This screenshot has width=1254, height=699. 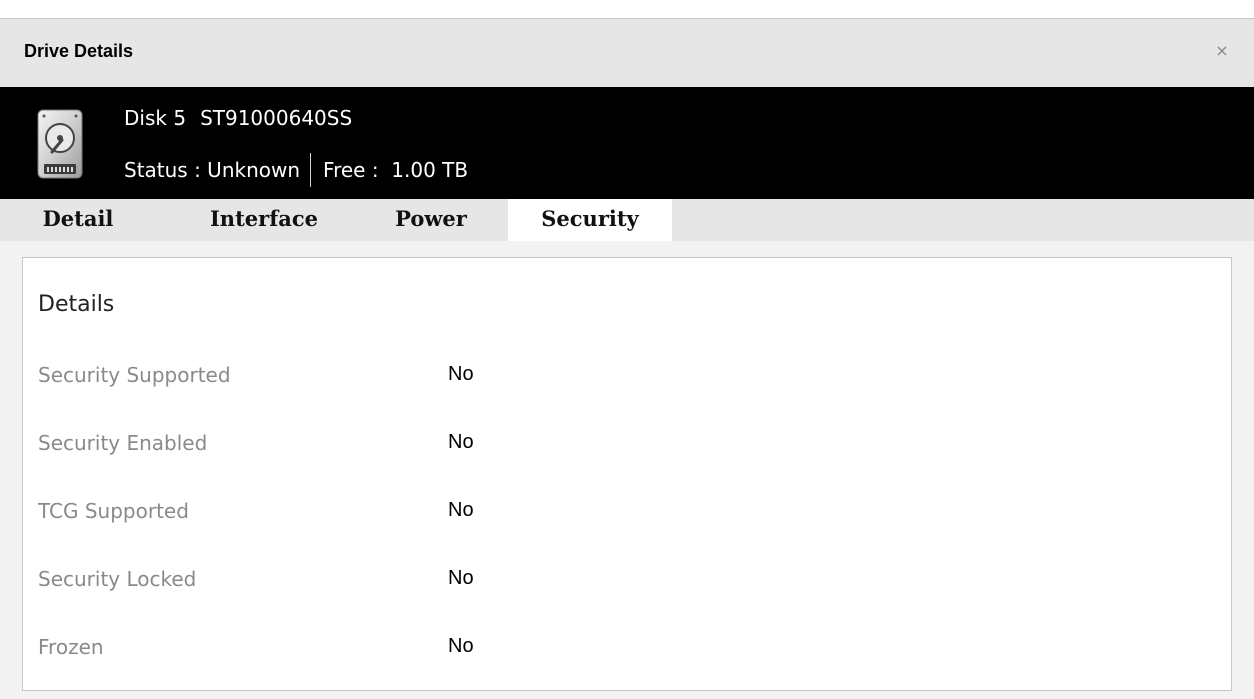 I want to click on close-icon: ×, so click(x=1222, y=50).